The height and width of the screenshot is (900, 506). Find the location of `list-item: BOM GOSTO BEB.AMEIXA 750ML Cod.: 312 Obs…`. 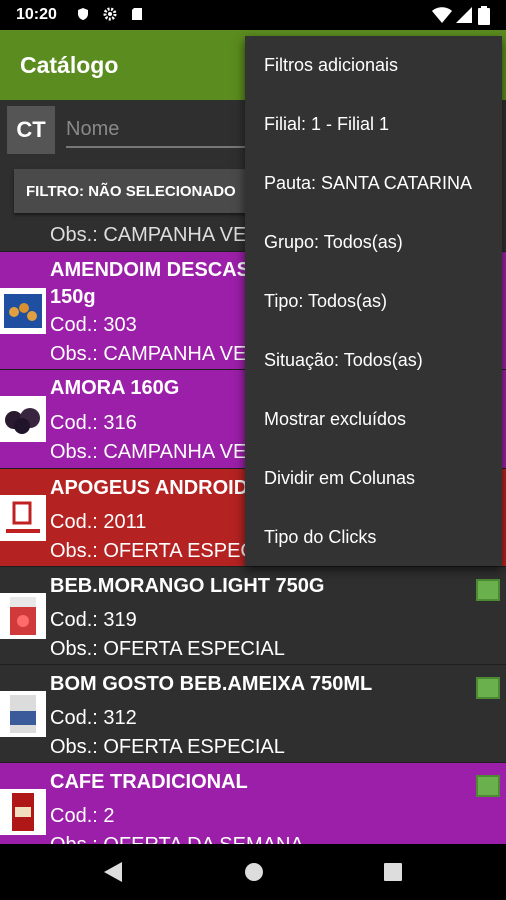

list-item: BOM GOSTO BEB.AMEIXA 750ML Cod.: 312 Obs… is located at coordinates (253, 714).